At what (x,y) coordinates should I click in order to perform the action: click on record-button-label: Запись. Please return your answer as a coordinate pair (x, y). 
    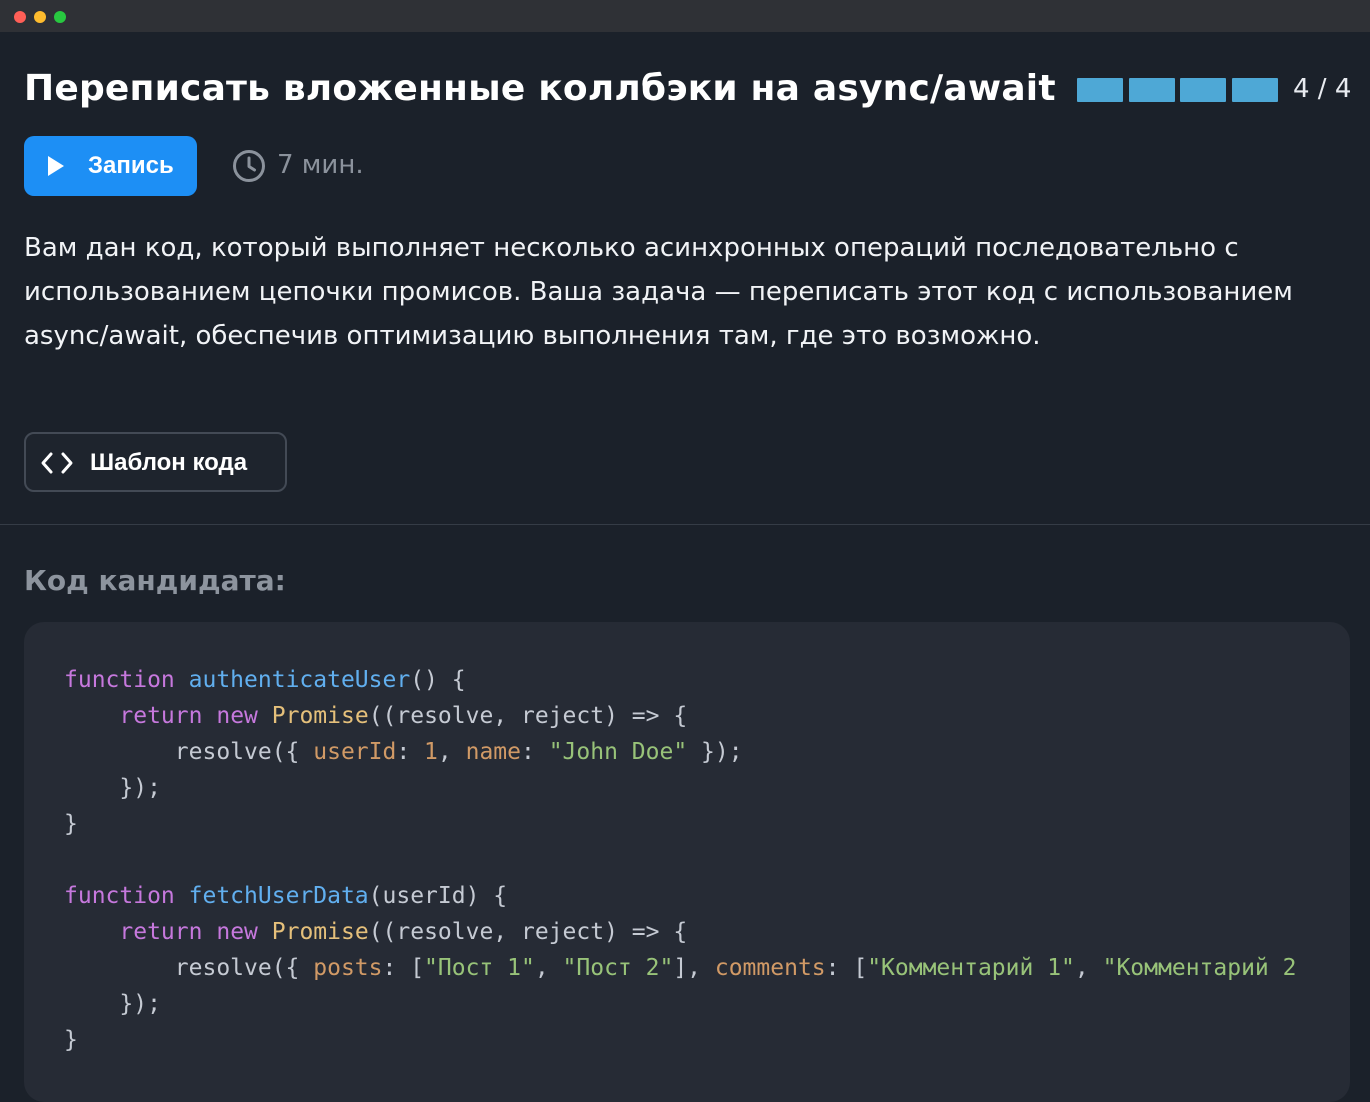
    Looking at the image, I should click on (131, 165).